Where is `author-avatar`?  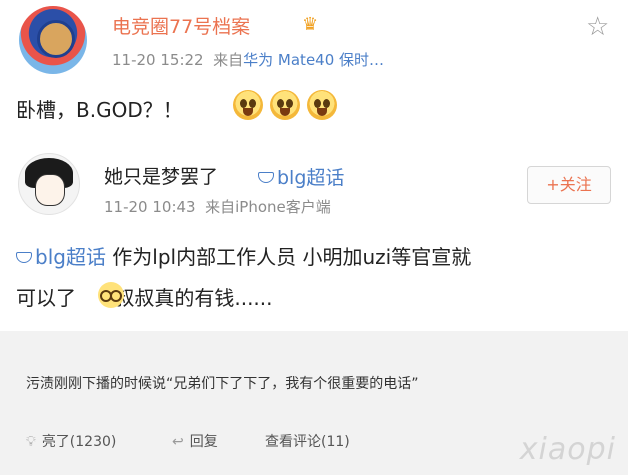 author-avatar is located at coordinates (53, 40).